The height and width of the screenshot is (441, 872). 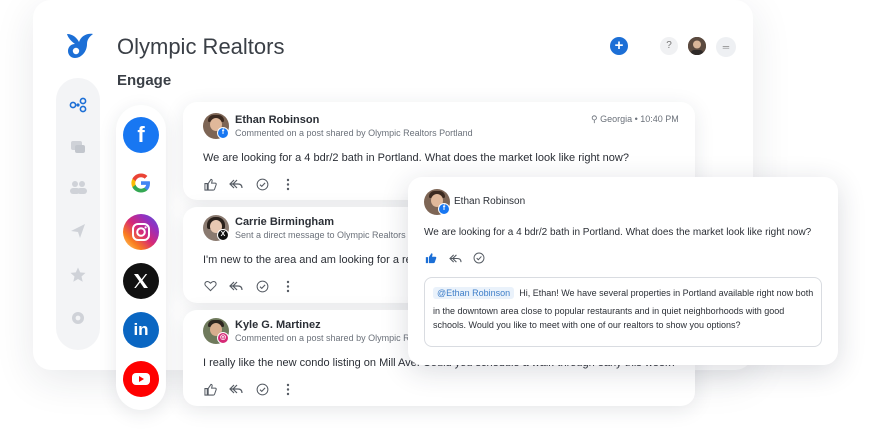 I want to click on send-icon, so click(x=78, y=231).